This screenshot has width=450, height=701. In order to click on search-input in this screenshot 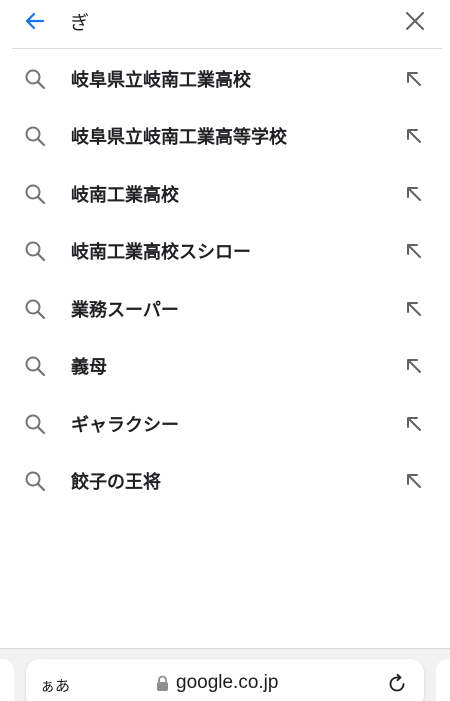, I will do `click(220, 21)`.